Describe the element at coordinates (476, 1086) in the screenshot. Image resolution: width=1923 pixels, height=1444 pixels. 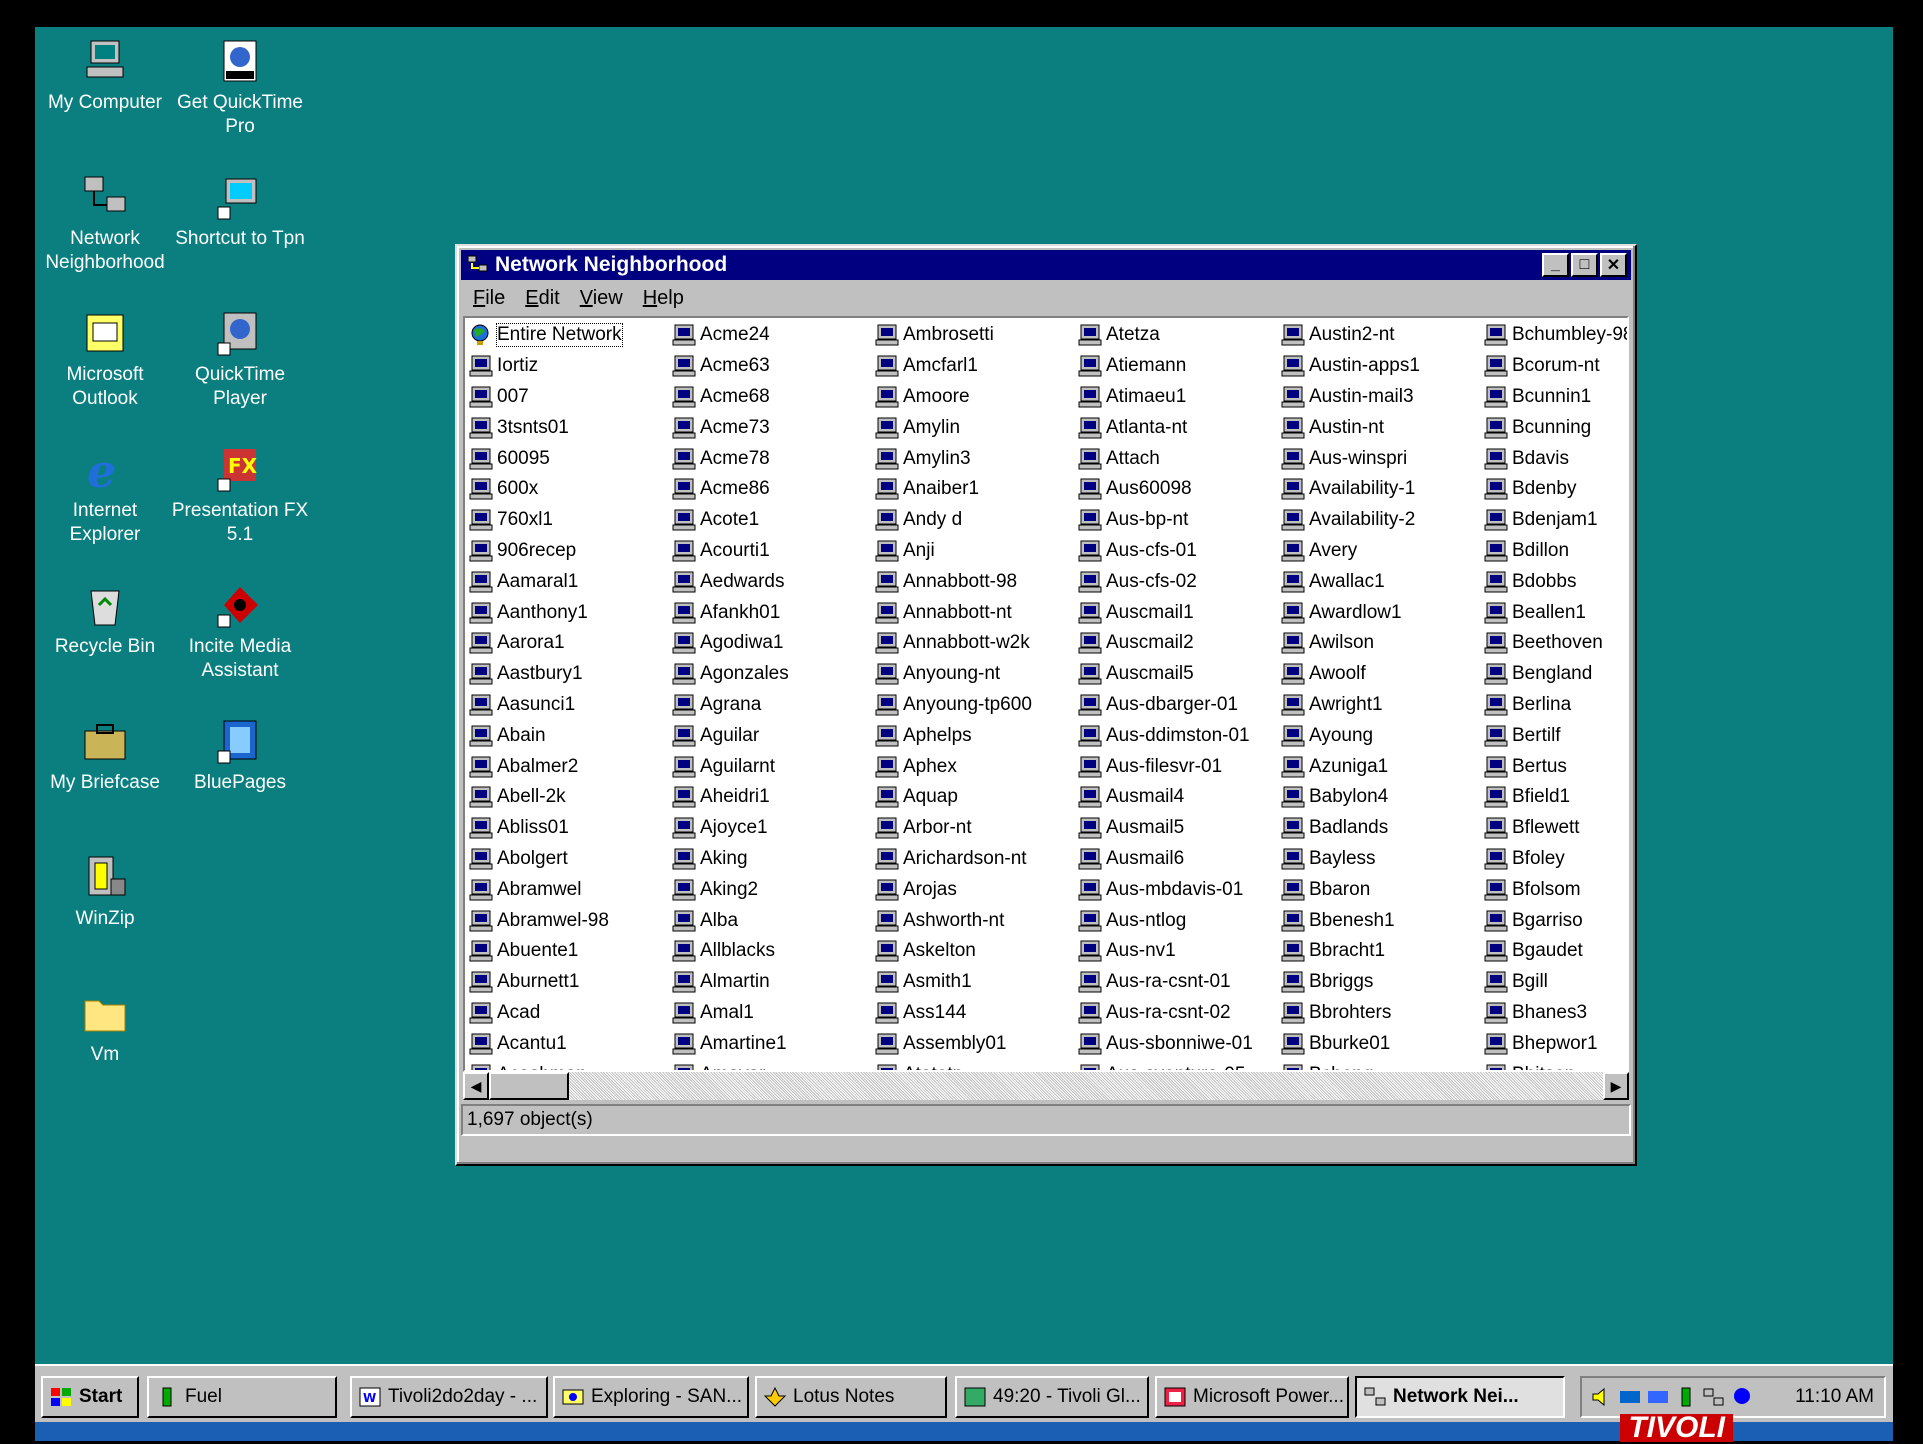
I see `scroll-left-button: ◀` at that location.